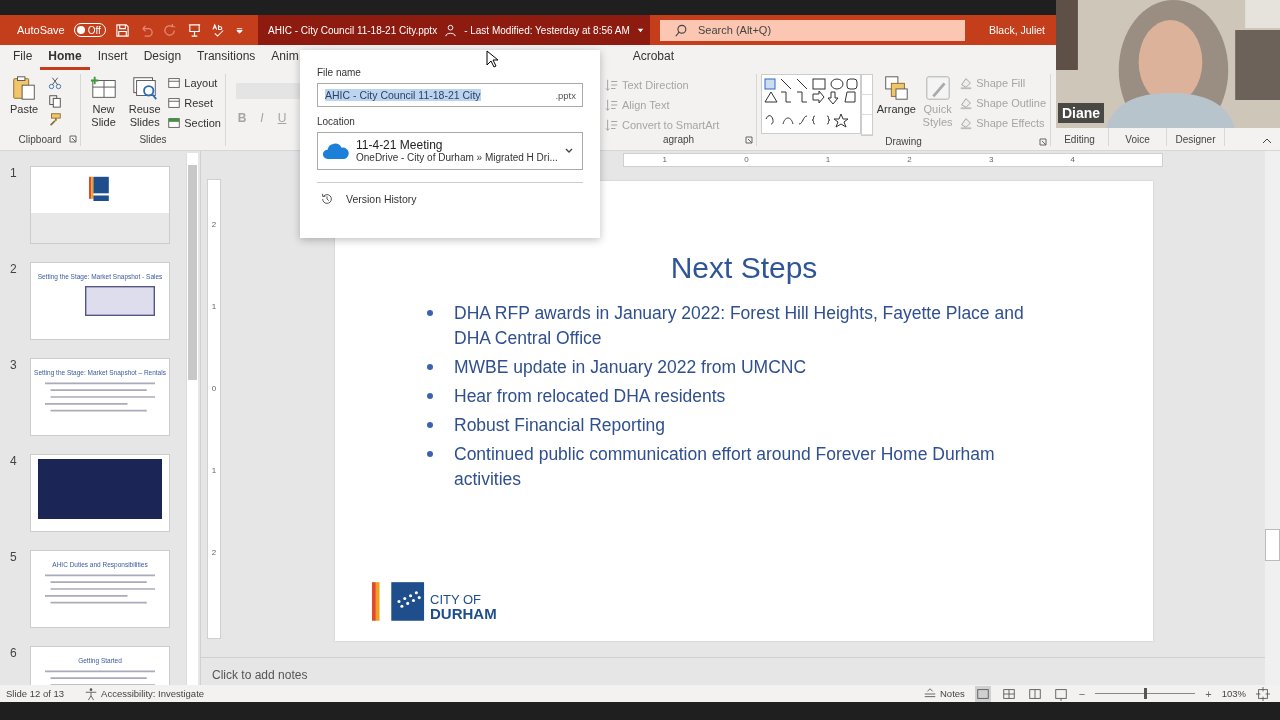  What do you see at coordinates (1017, 30) in the screenshot?
I see `user-name: Black, Juliet` at bounding box center [1017, 30].